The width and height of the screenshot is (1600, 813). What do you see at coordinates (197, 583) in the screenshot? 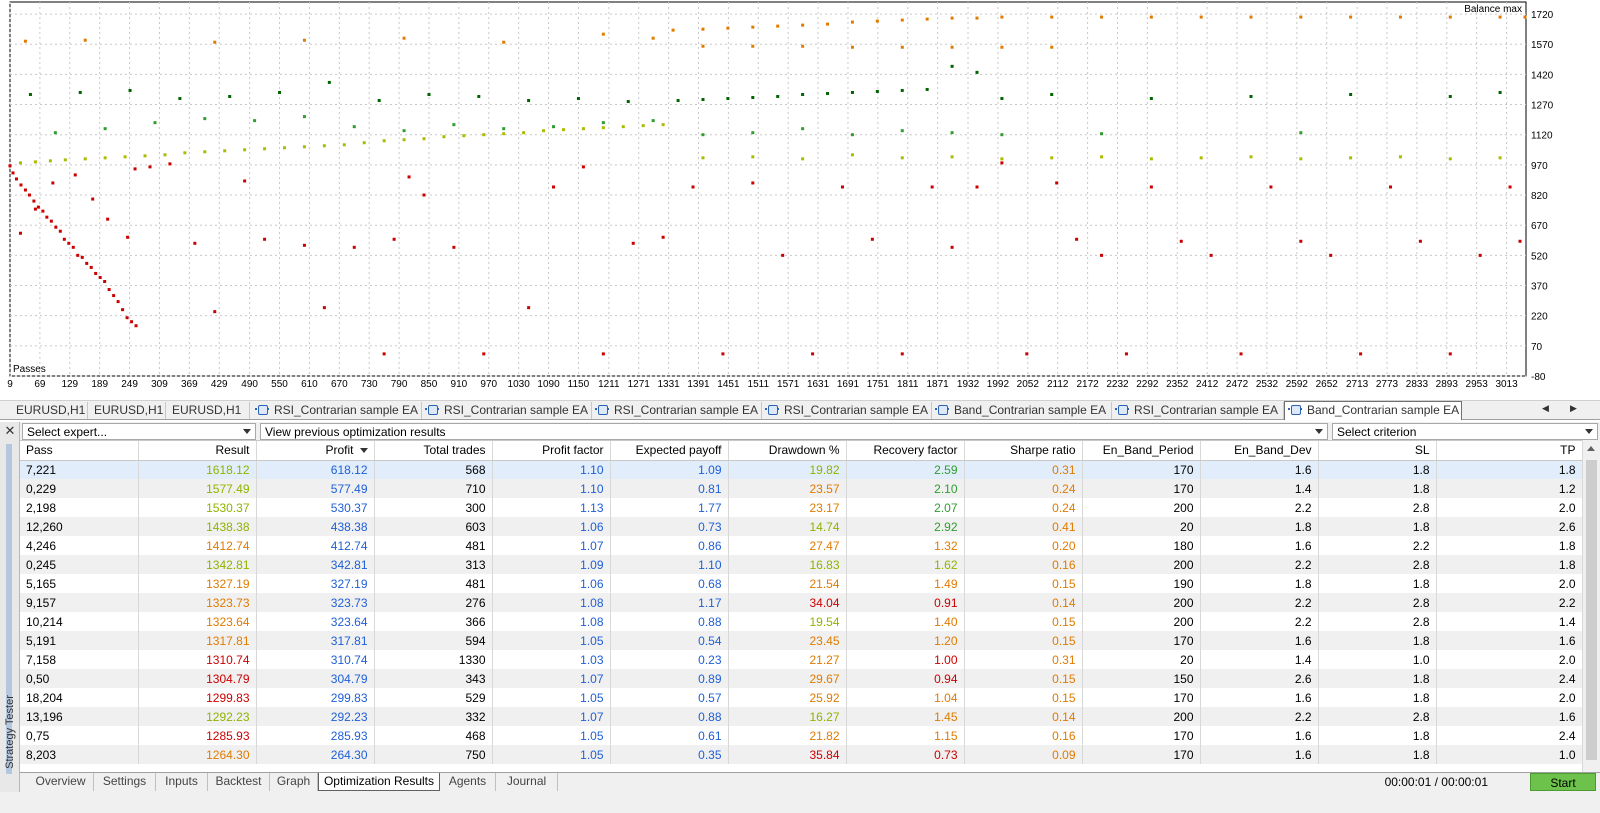
I see `table-cell: 1327.19` at bounding box center [197, 583].